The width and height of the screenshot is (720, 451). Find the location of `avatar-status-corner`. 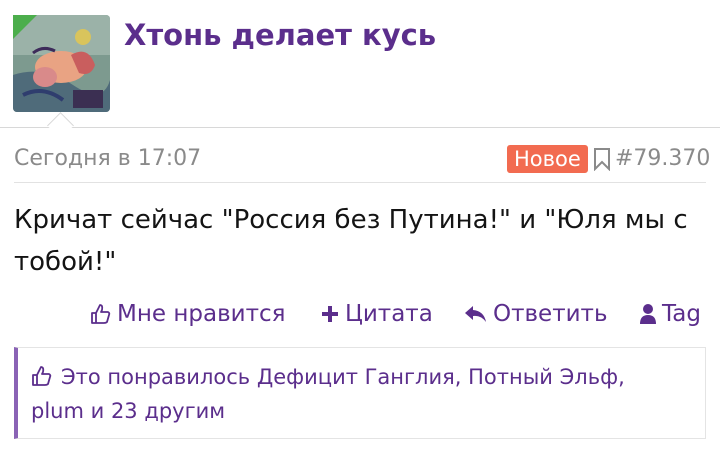

avatar-status-corner is located at coordinates (25, 27).